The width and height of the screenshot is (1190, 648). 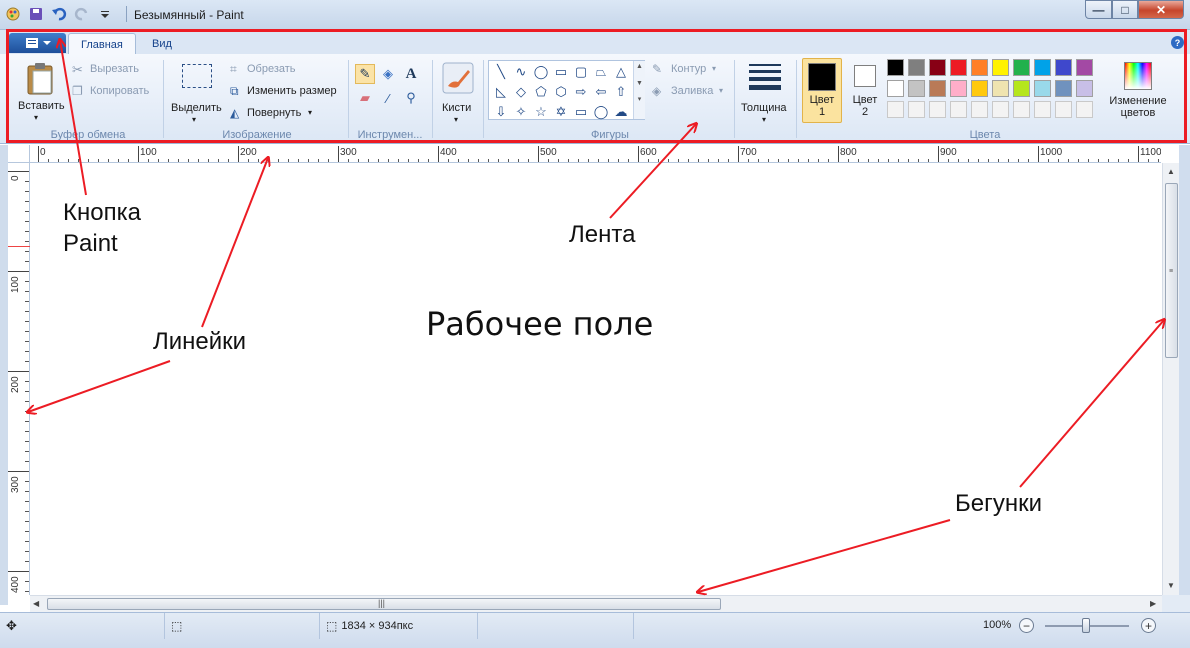 I want to click on polygon-shape-icon: ⏢, so click(x=601, y=72).